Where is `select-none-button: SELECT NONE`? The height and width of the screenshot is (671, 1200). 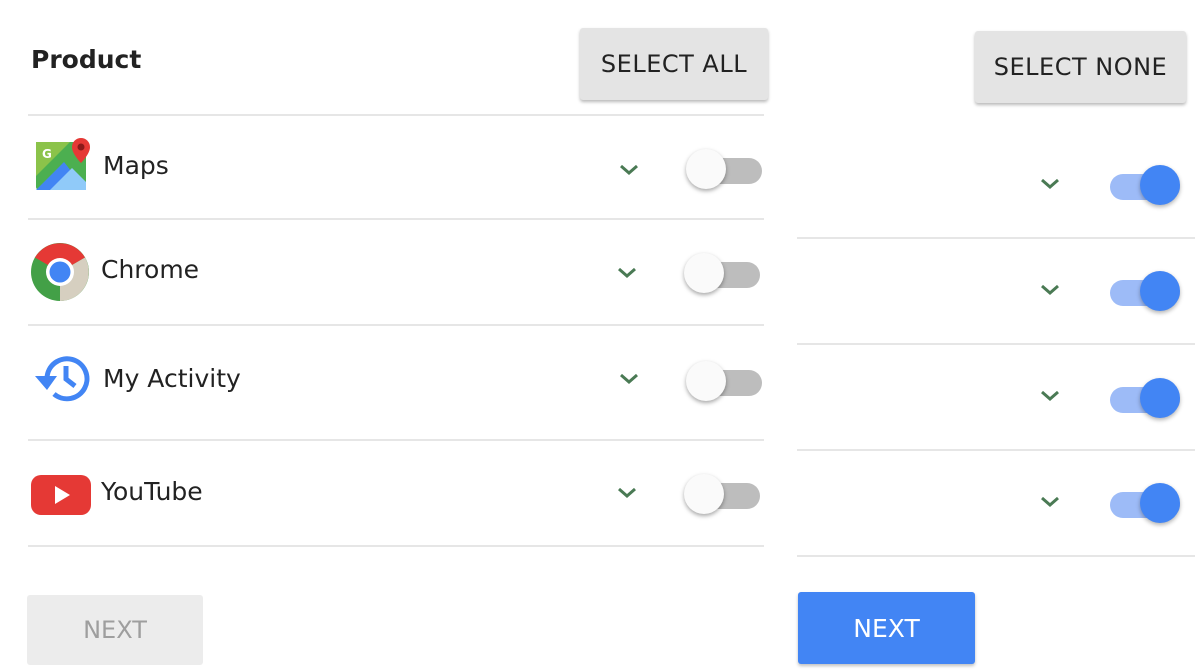 select-none-button: SELECT NONE is located at coordinates (1080, 67).